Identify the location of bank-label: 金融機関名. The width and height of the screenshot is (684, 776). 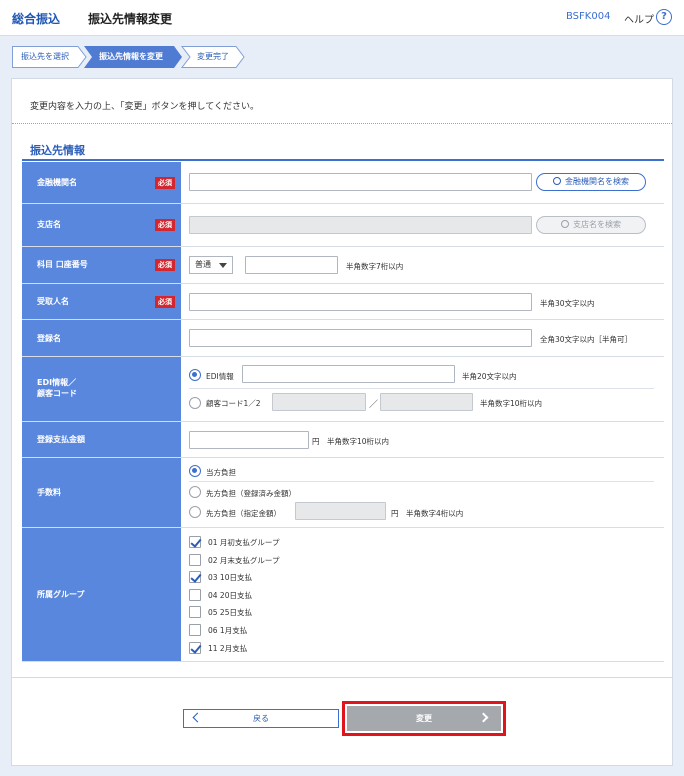
(57, 182).